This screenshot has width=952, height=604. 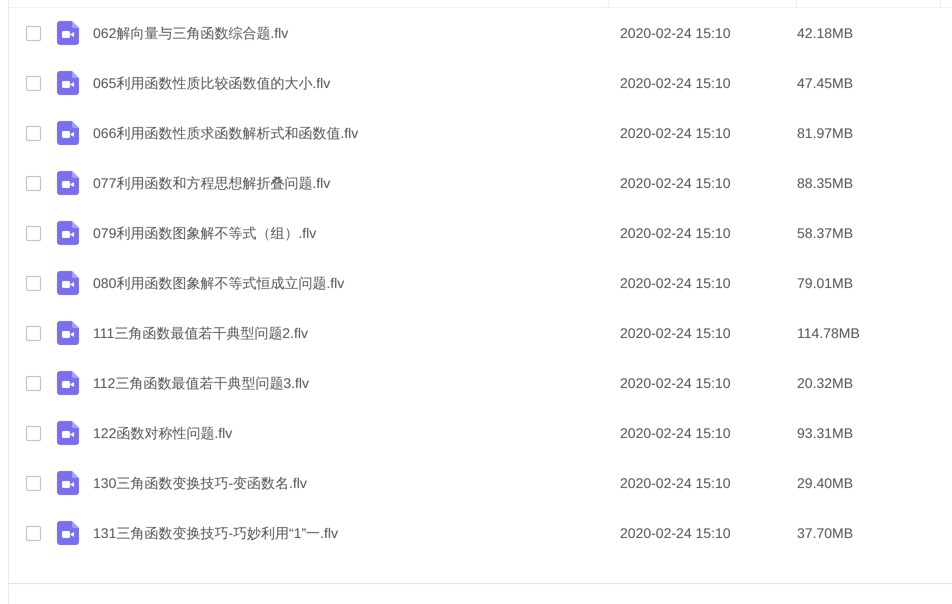 I want to click on file-name: 065利用函数性质比较函数值的大小.flv, so click(x=211, y=83).